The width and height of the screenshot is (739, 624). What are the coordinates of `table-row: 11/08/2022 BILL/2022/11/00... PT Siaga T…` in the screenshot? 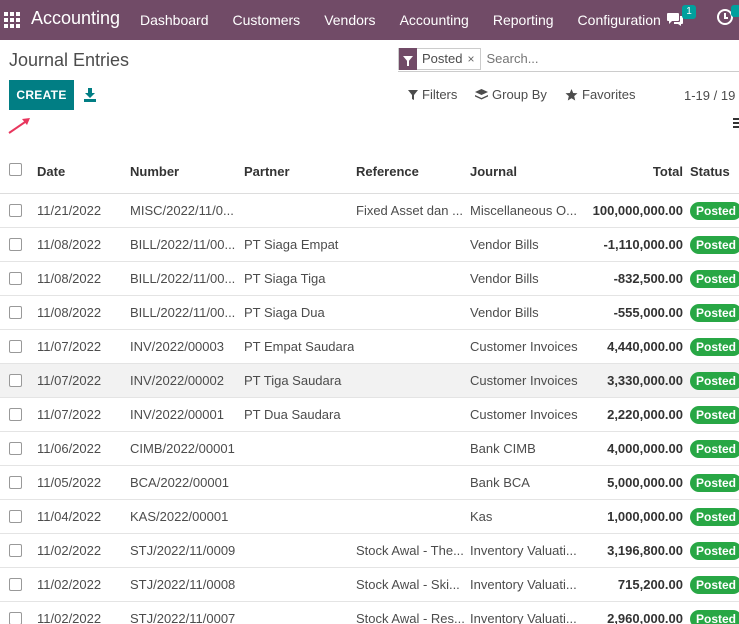 It's located at (369, 279).